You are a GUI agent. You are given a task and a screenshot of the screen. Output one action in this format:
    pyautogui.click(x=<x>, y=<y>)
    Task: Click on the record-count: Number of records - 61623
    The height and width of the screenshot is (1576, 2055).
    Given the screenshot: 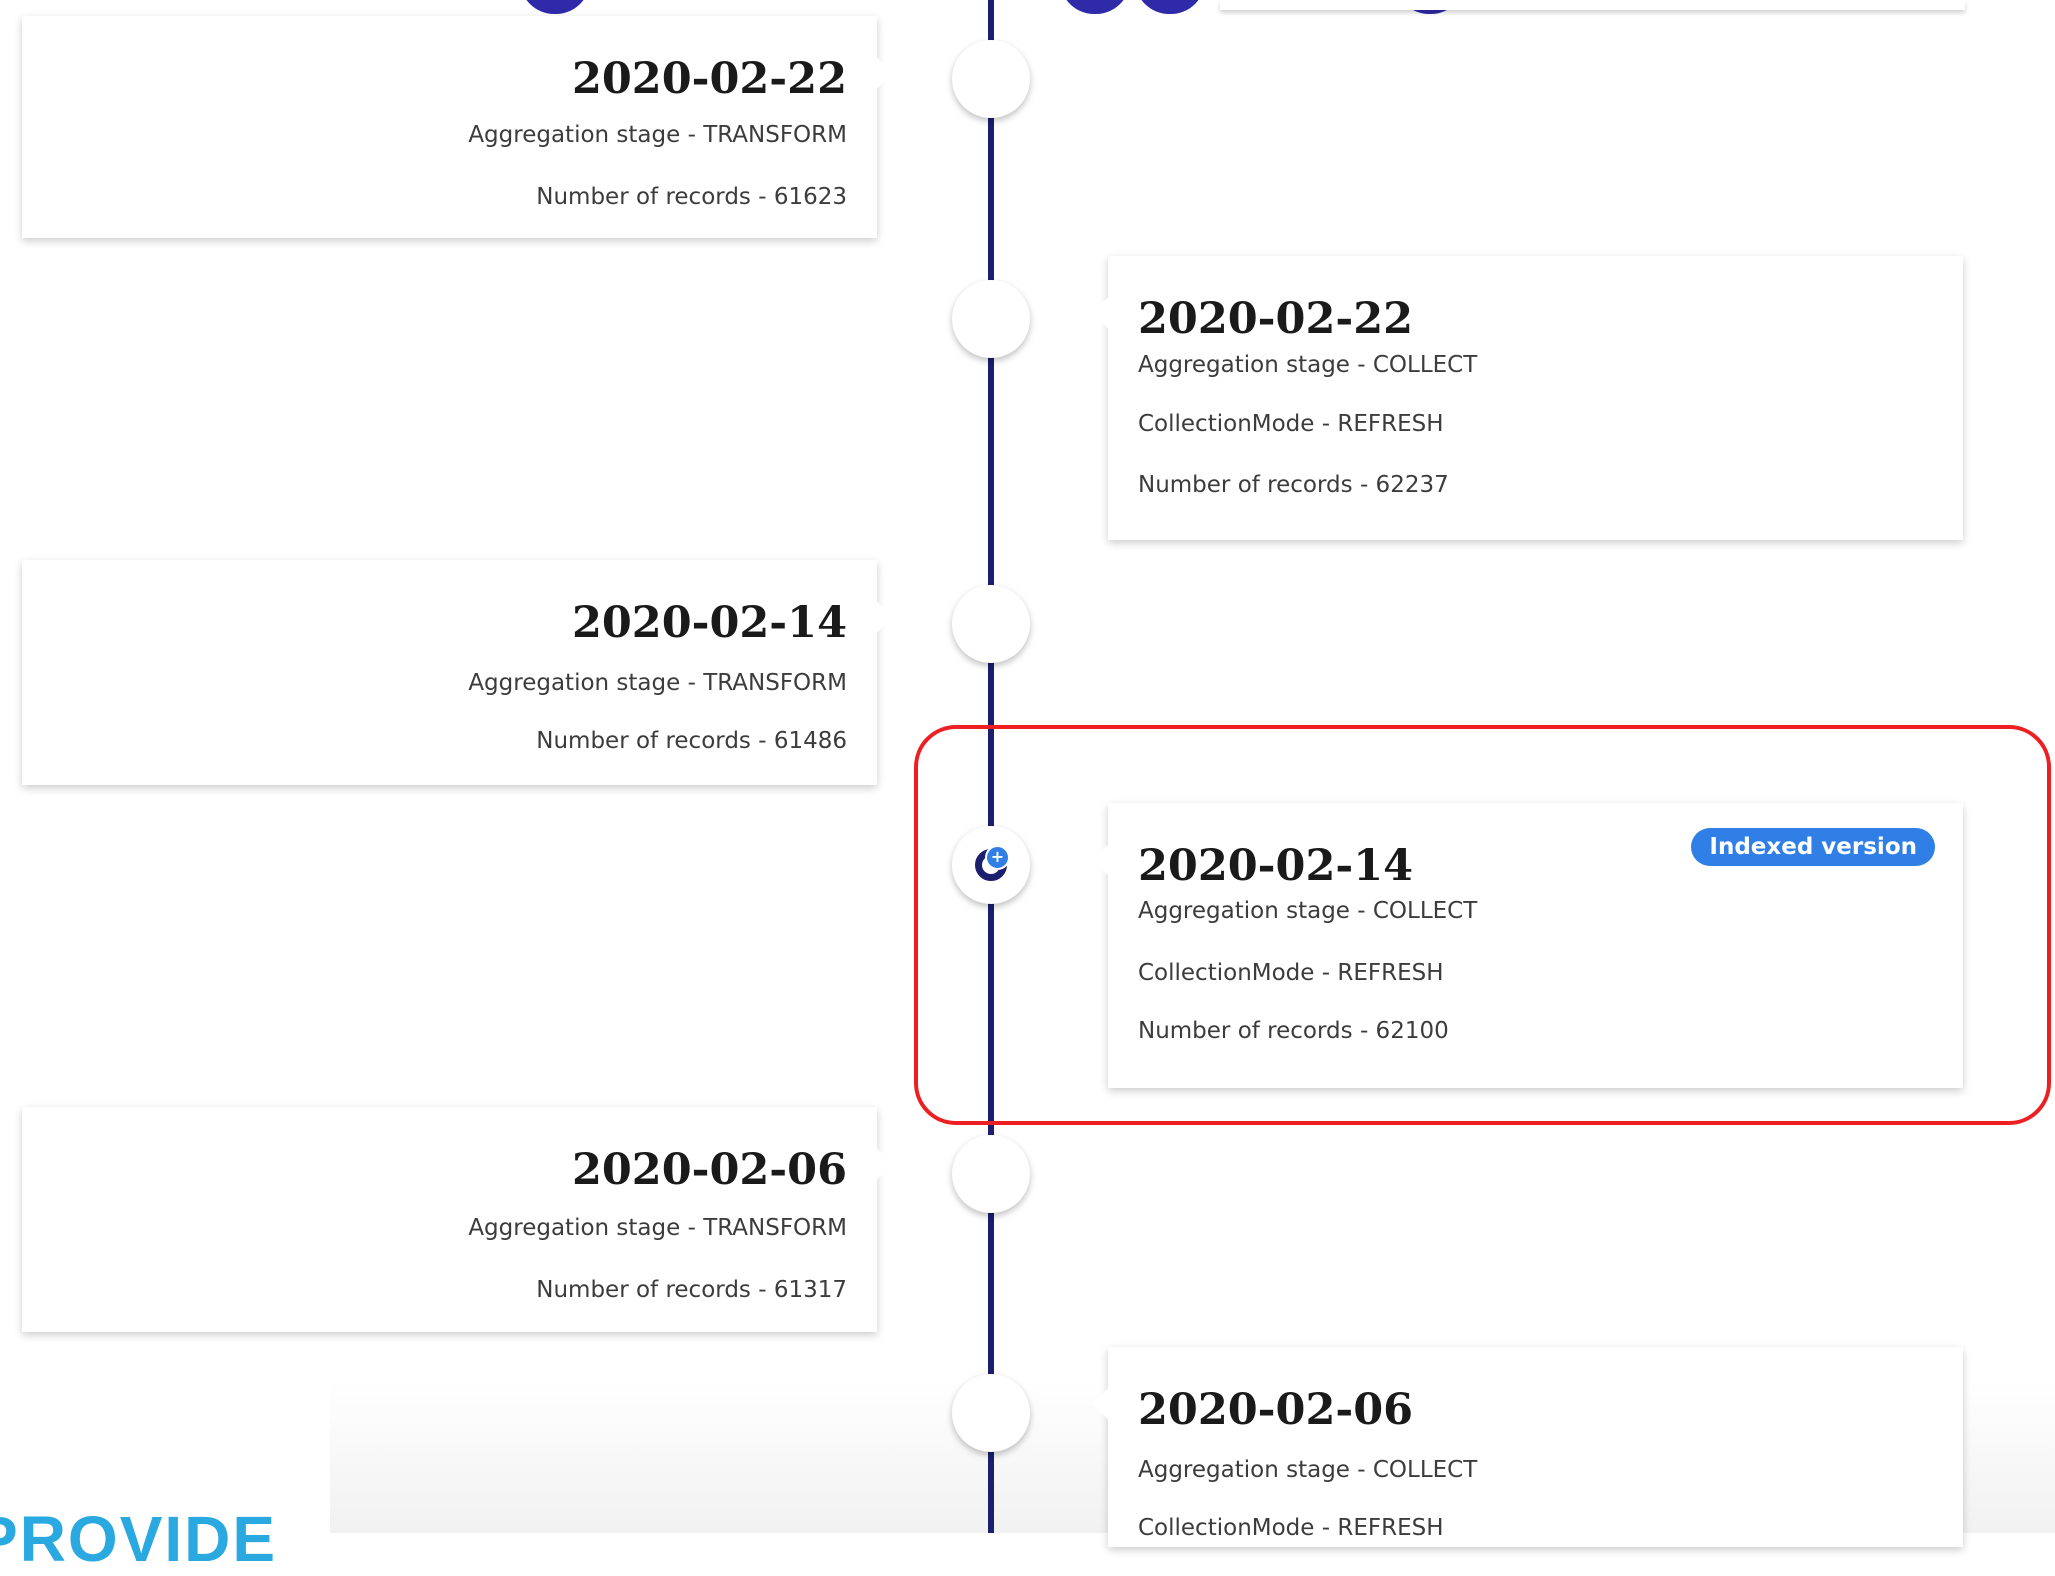 What is the action you would take?
    pyautogui.click(x=691, y=197)
    